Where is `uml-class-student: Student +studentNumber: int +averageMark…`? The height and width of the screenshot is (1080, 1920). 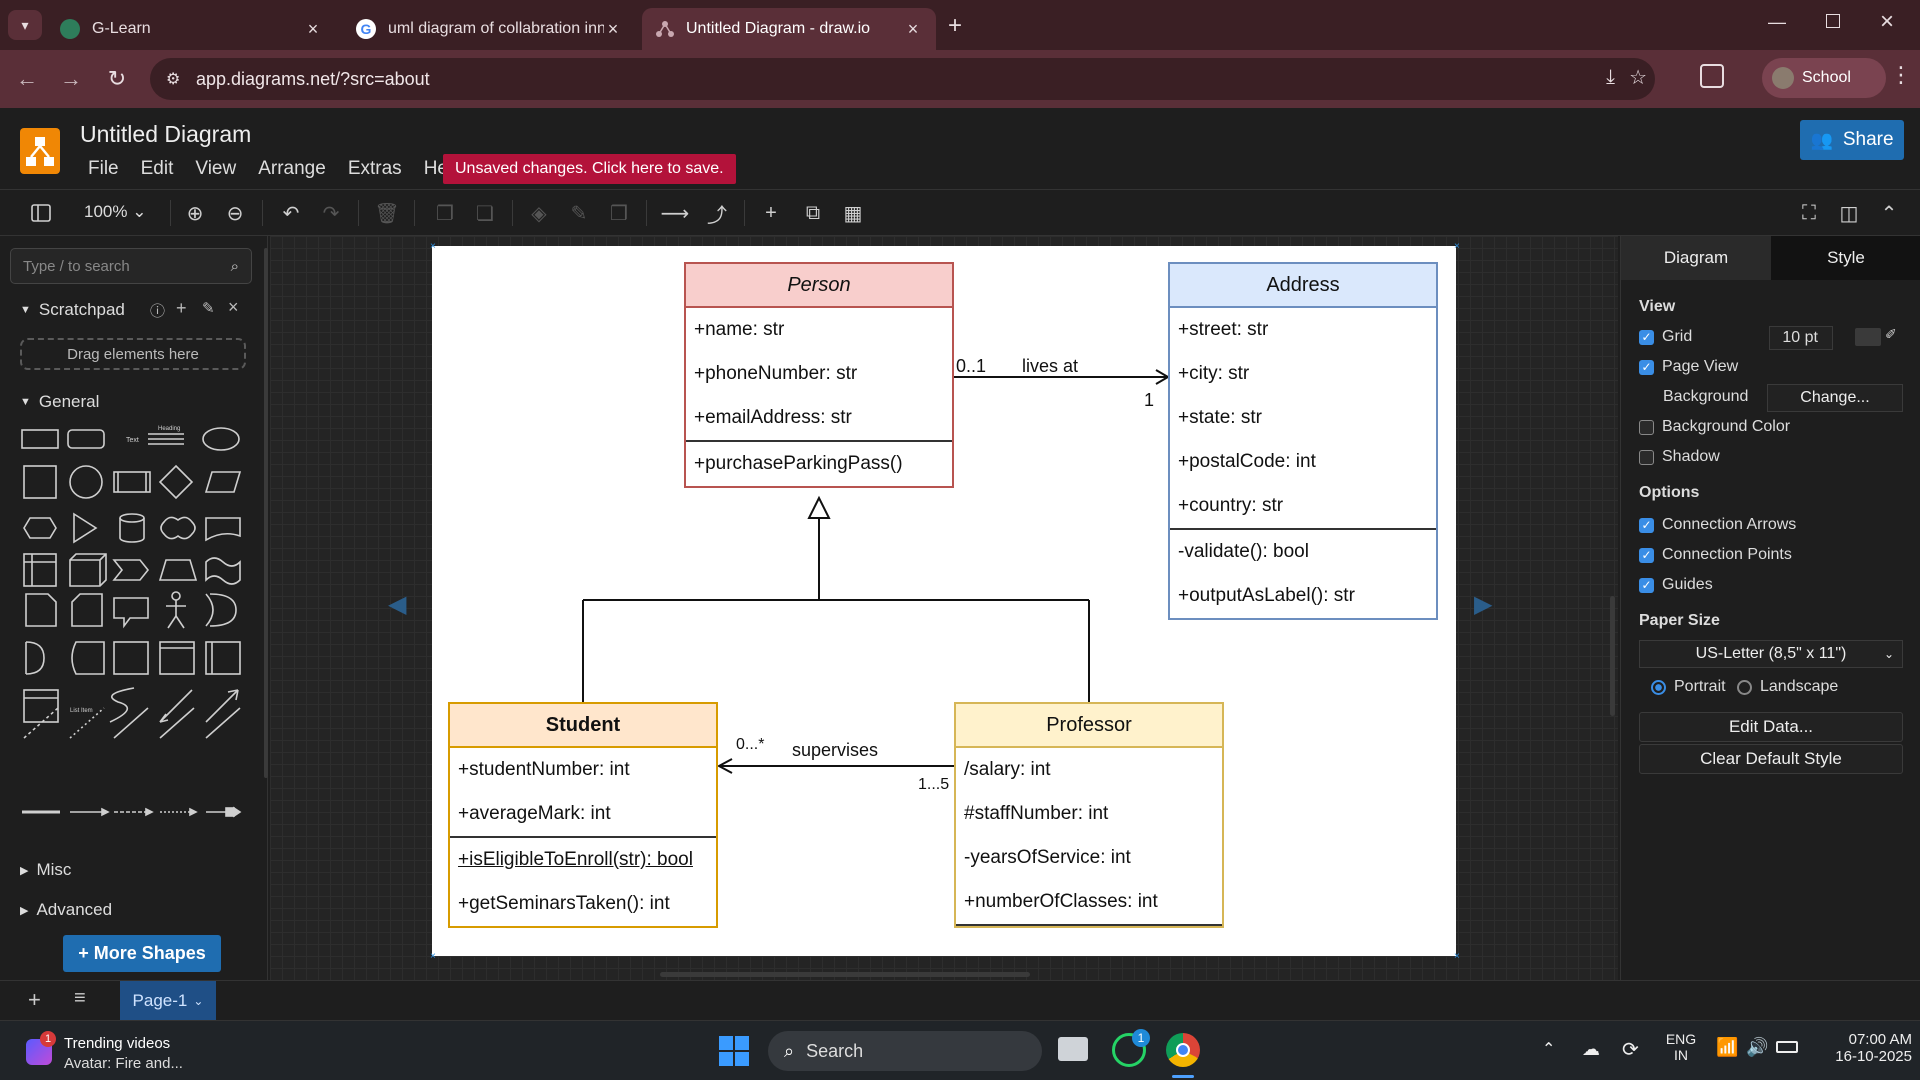
uml-class-student: Student +studentNumber: int +averageMark… is located at coordinates (583, 815).